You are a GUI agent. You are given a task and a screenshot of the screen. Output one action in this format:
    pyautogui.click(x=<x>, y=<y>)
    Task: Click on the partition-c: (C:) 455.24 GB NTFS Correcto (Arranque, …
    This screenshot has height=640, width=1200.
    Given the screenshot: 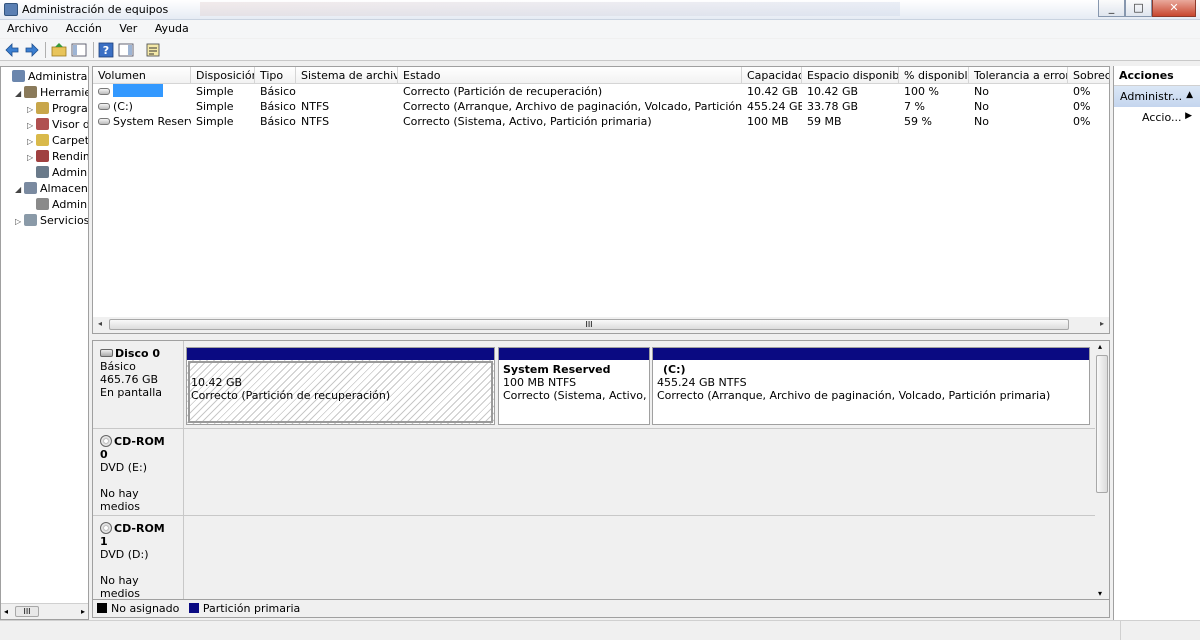 What is the action you would take?
    pyautogui.click(x=871, y=386)
    